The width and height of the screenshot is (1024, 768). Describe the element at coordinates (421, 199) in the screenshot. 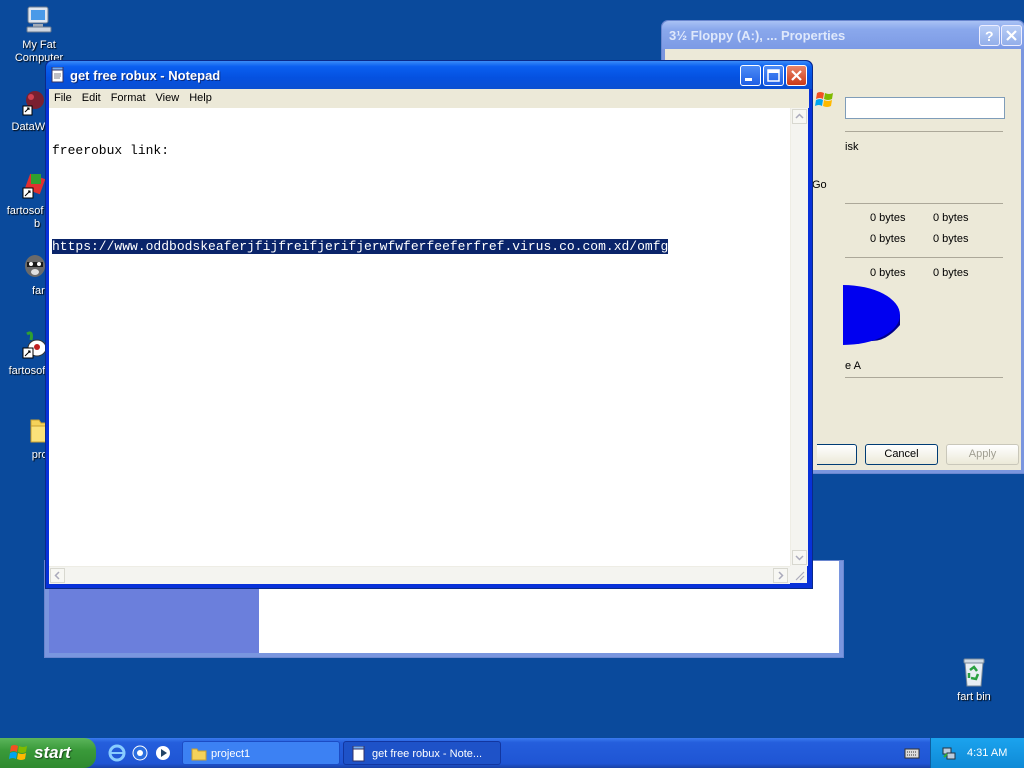

I see `text-line` at that location.